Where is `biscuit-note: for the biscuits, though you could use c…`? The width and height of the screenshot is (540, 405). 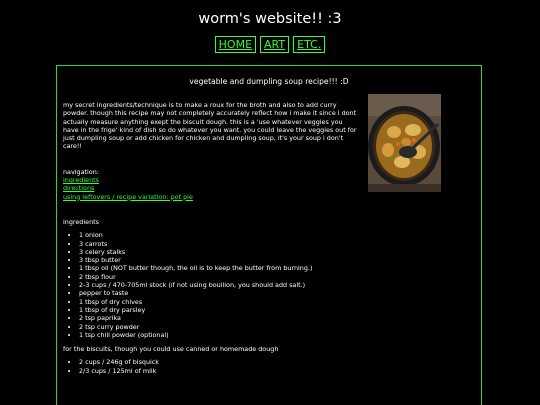
biscuit-note: for the biscuits, though you could use c… is located at coordinates (171, 349).